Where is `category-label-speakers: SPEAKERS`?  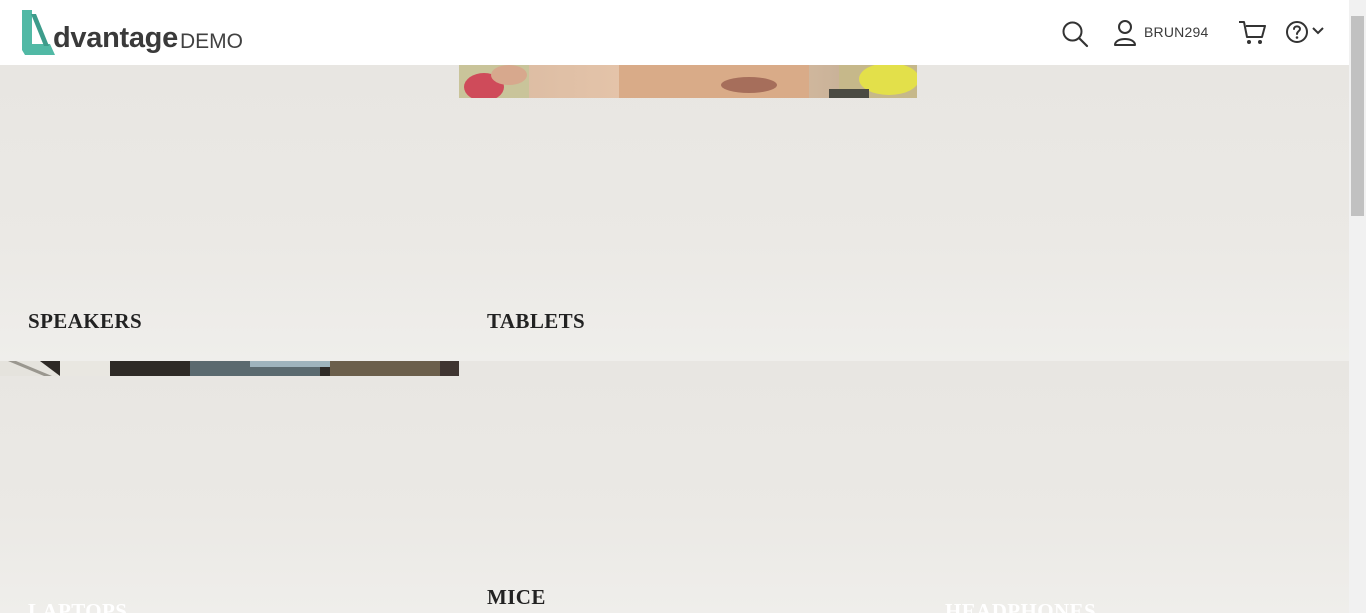 category-label-speakers: SPEAKERS is located at coordinates (85, 321).